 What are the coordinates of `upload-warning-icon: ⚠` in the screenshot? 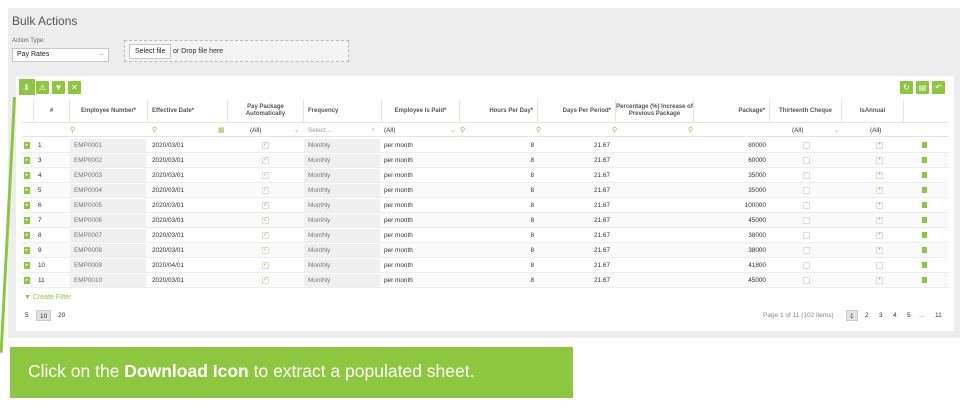 It's located at (42, 87).